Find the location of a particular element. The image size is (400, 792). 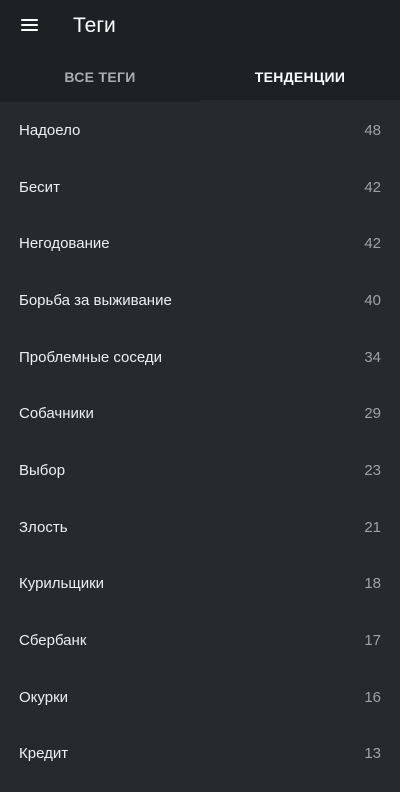

tag-row: Собачники 29 is located at coordinates (200, 413).